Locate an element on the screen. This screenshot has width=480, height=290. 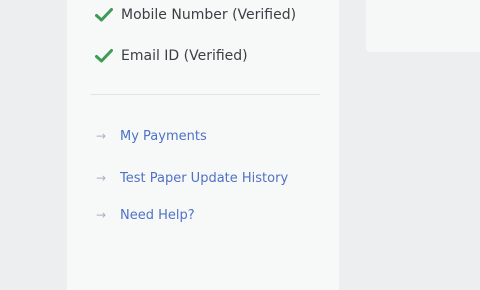
my-payments-link-row: → My Payments is located at coordinates (151, 136).